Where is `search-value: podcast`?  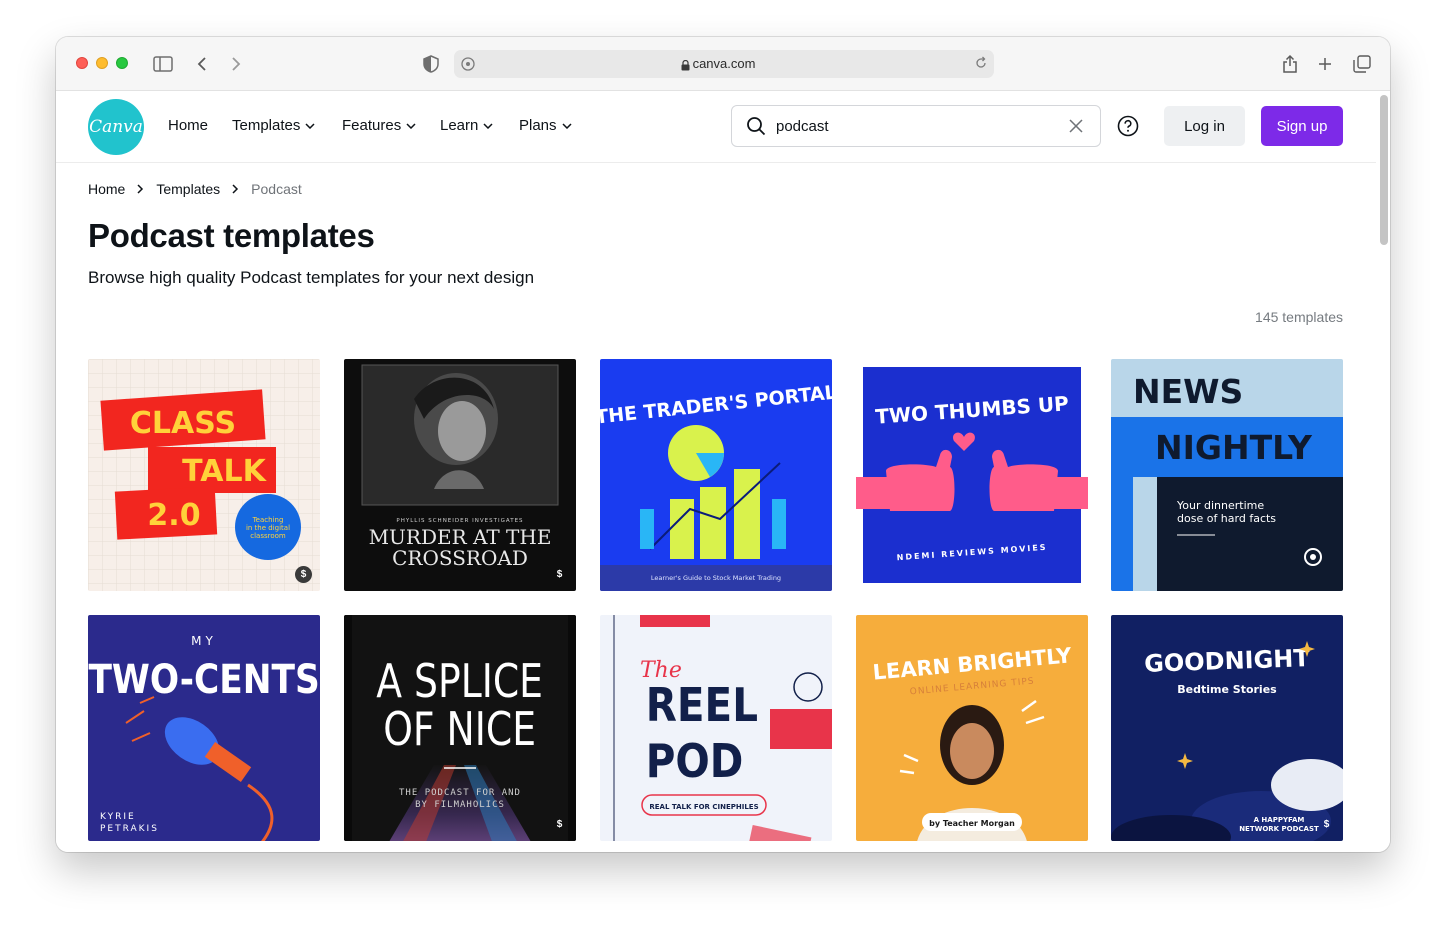
search-value: podcast is located at coordinates (802, 126).